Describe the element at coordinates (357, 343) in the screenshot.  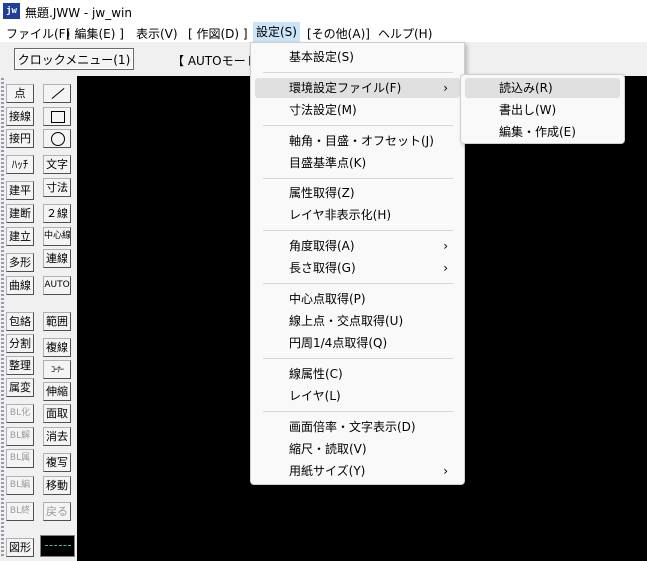
I see `menu-item-quarter-point: 円周1/4点取得(Q)` at that location.